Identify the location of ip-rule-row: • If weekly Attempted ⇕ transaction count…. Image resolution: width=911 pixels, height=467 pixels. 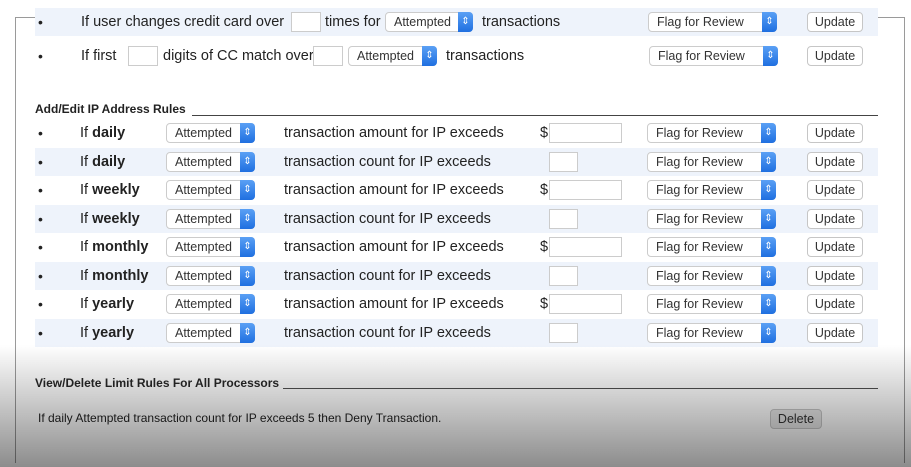
(456, 218).